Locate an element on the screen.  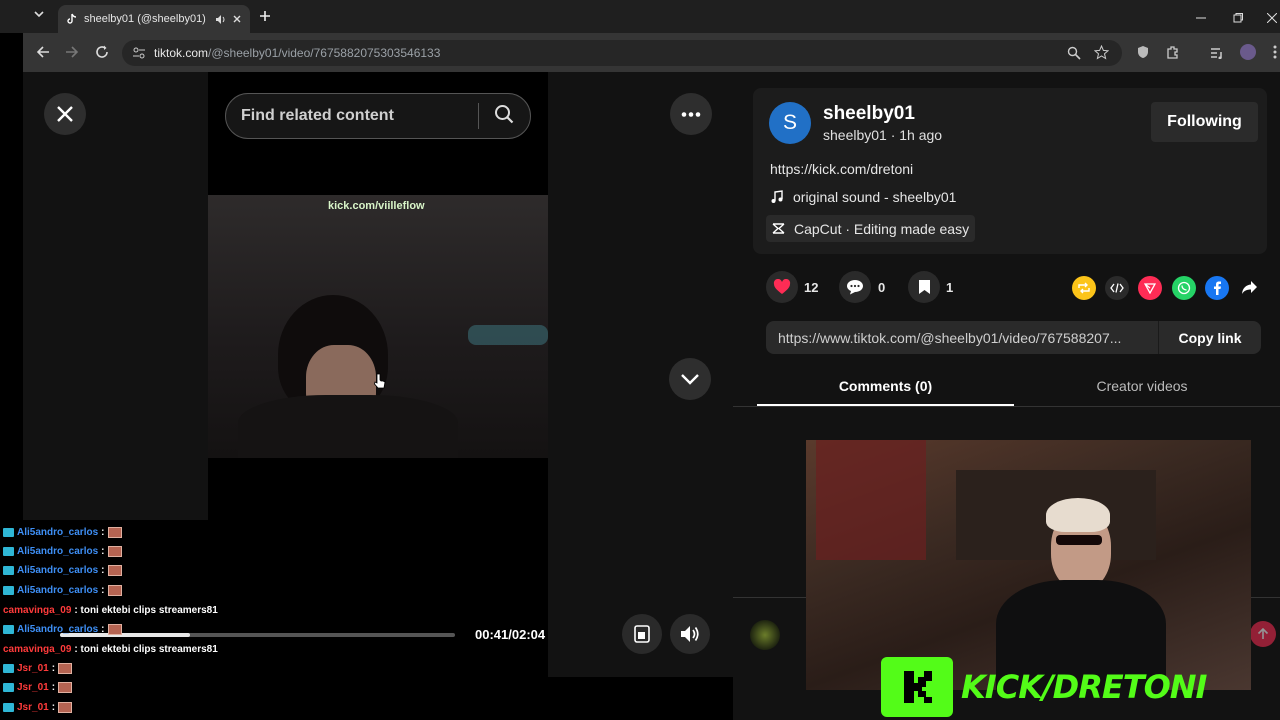
close-player-button is located at coordinates (65, 114).